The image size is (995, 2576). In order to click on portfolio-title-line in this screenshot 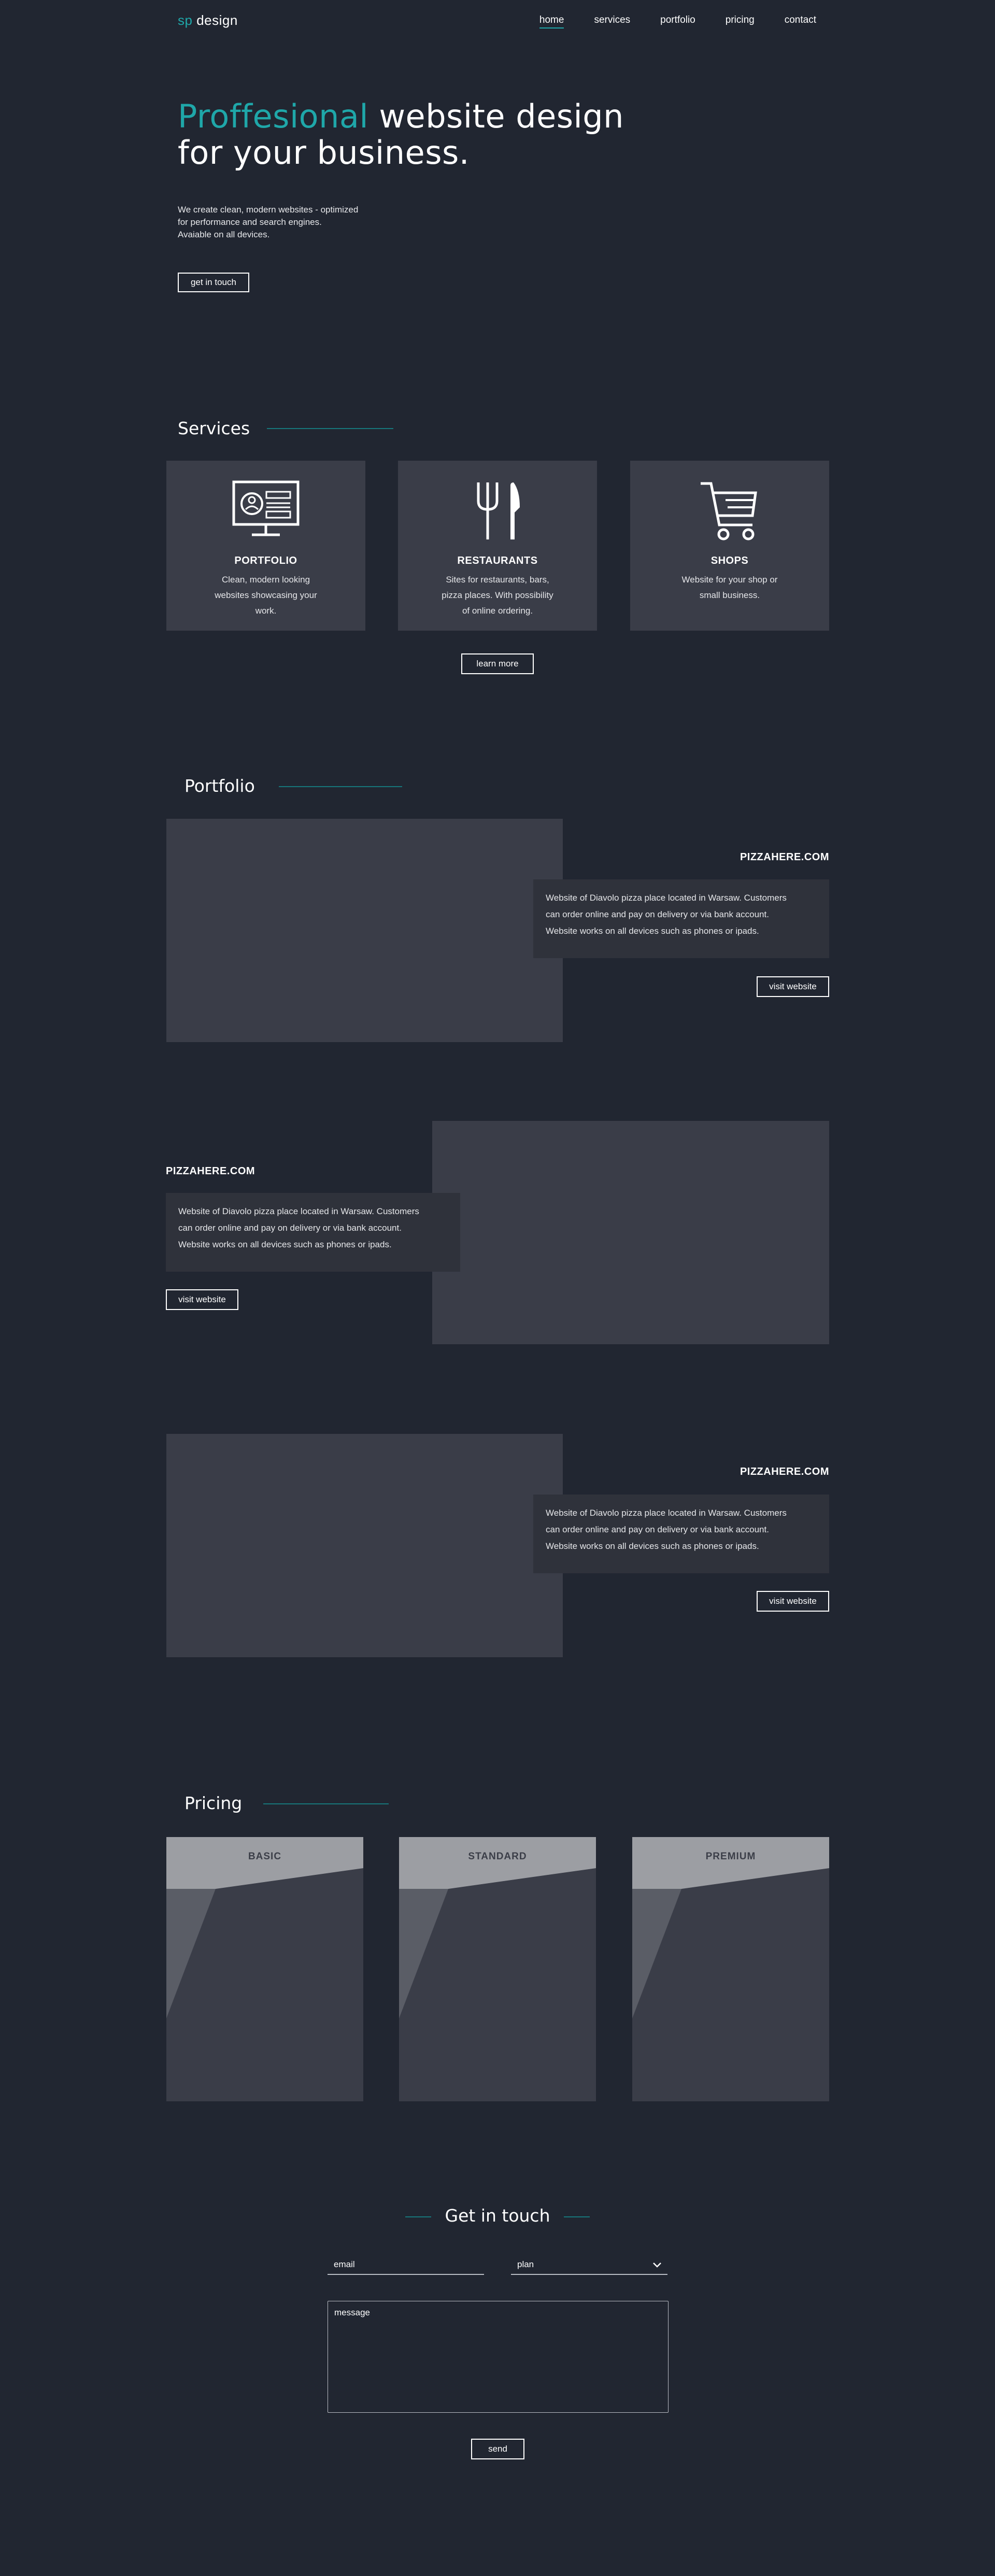, I will do `click(340, 786)`.